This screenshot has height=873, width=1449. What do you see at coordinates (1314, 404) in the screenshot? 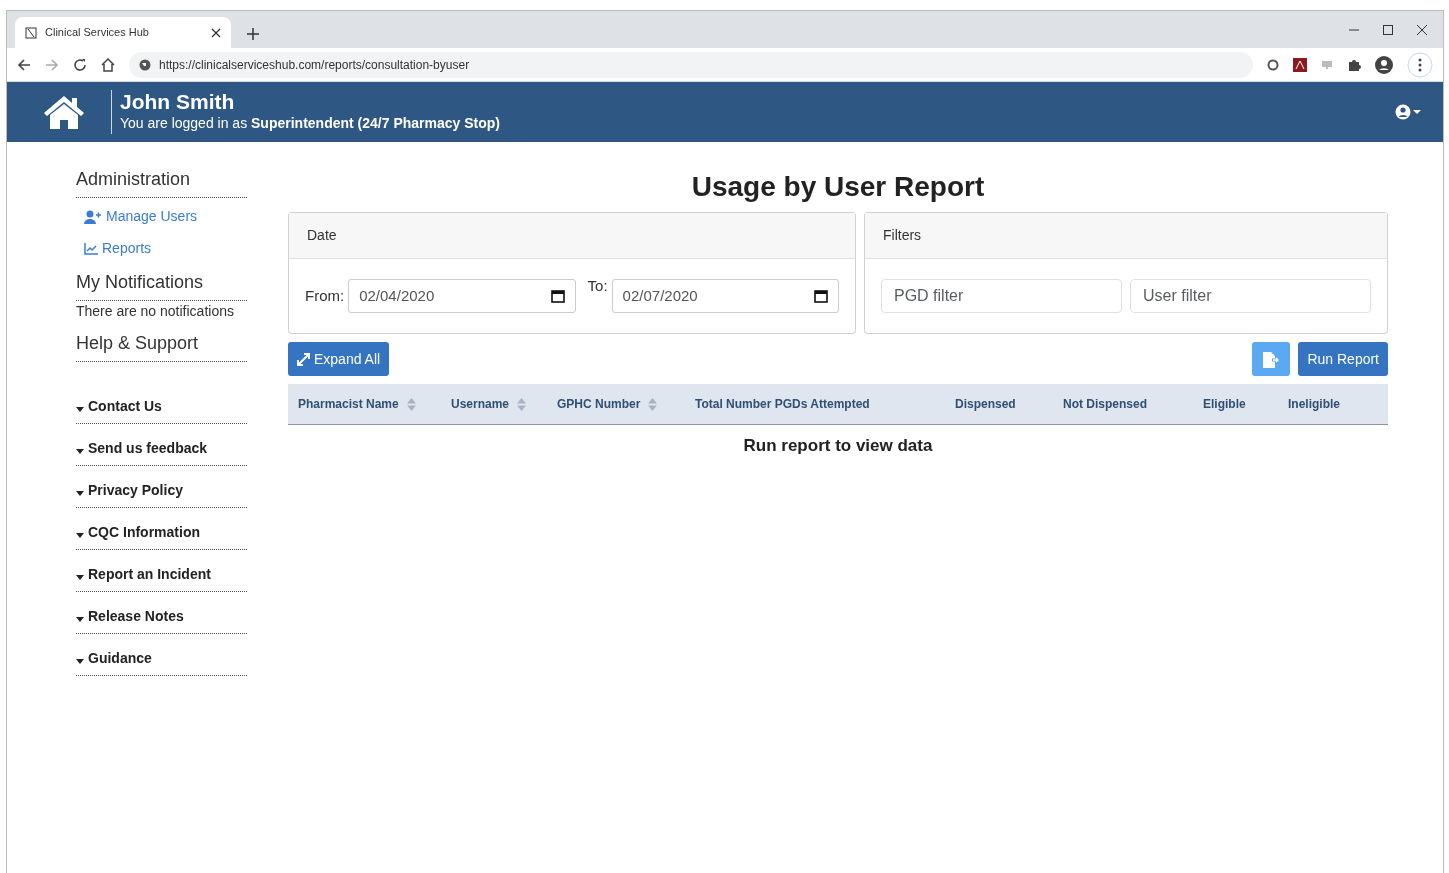
I see `column-header: Ineligible` at bounding box center [1314, 404].